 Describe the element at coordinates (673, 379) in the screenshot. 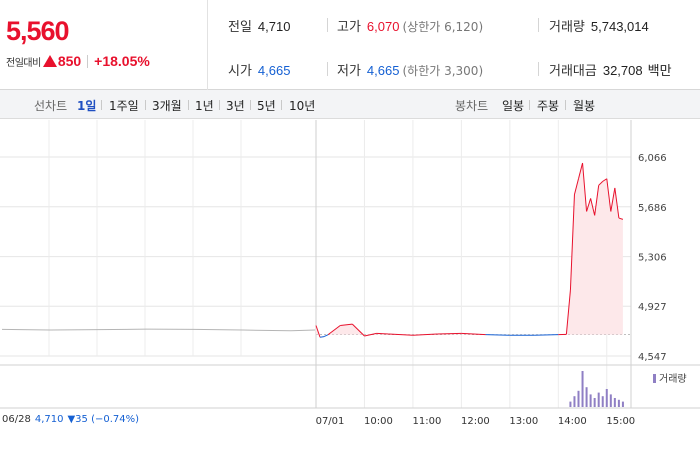

I see `volume-legend: 거래량` at that location.